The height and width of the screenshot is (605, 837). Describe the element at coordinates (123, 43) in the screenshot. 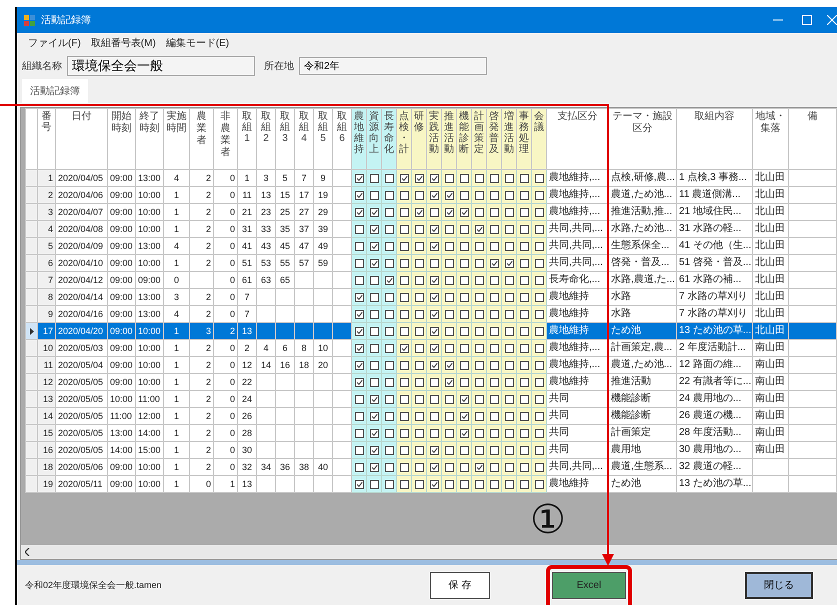

I see `menu-item: 取組番号表(M)` at that location.